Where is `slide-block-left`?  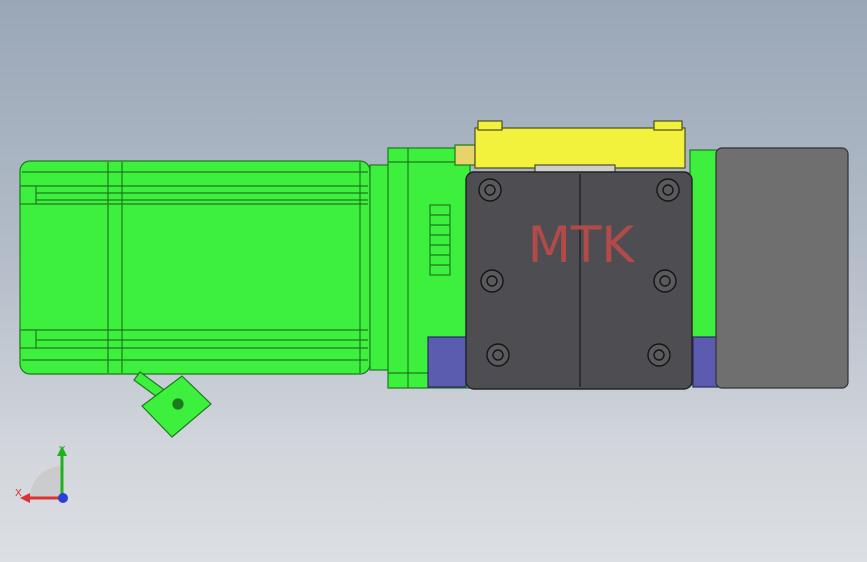
slide-block-left is located at coordinates (447, 362).